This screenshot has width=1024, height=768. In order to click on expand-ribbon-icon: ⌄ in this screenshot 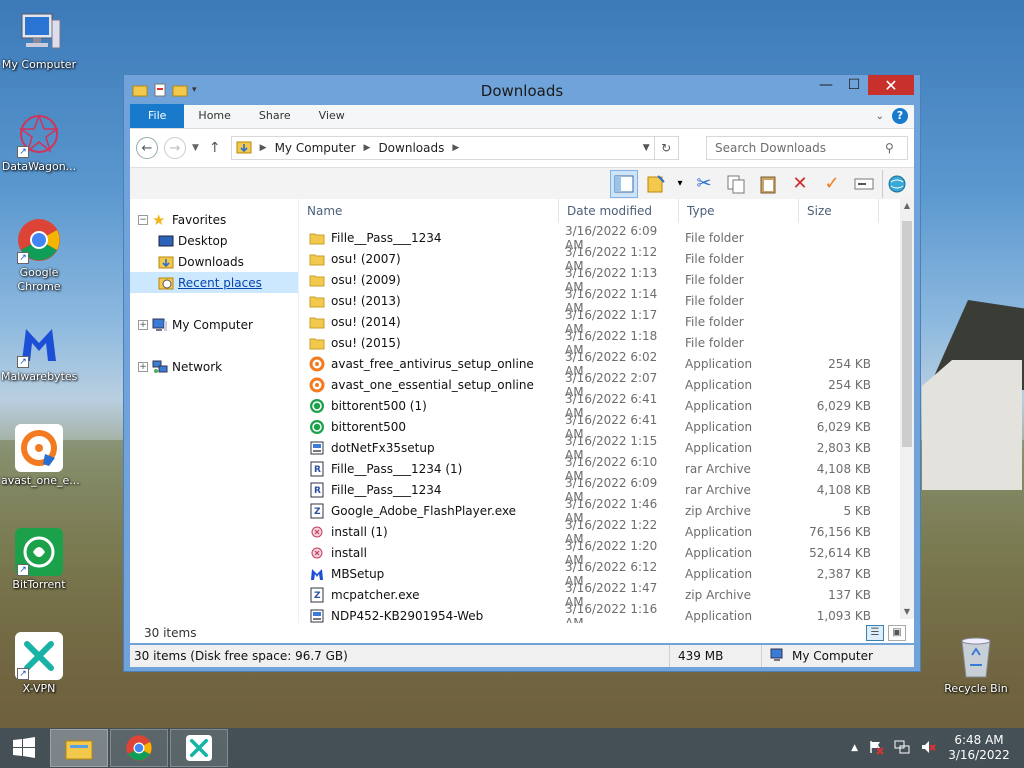, I will do `click(880, 116)`.